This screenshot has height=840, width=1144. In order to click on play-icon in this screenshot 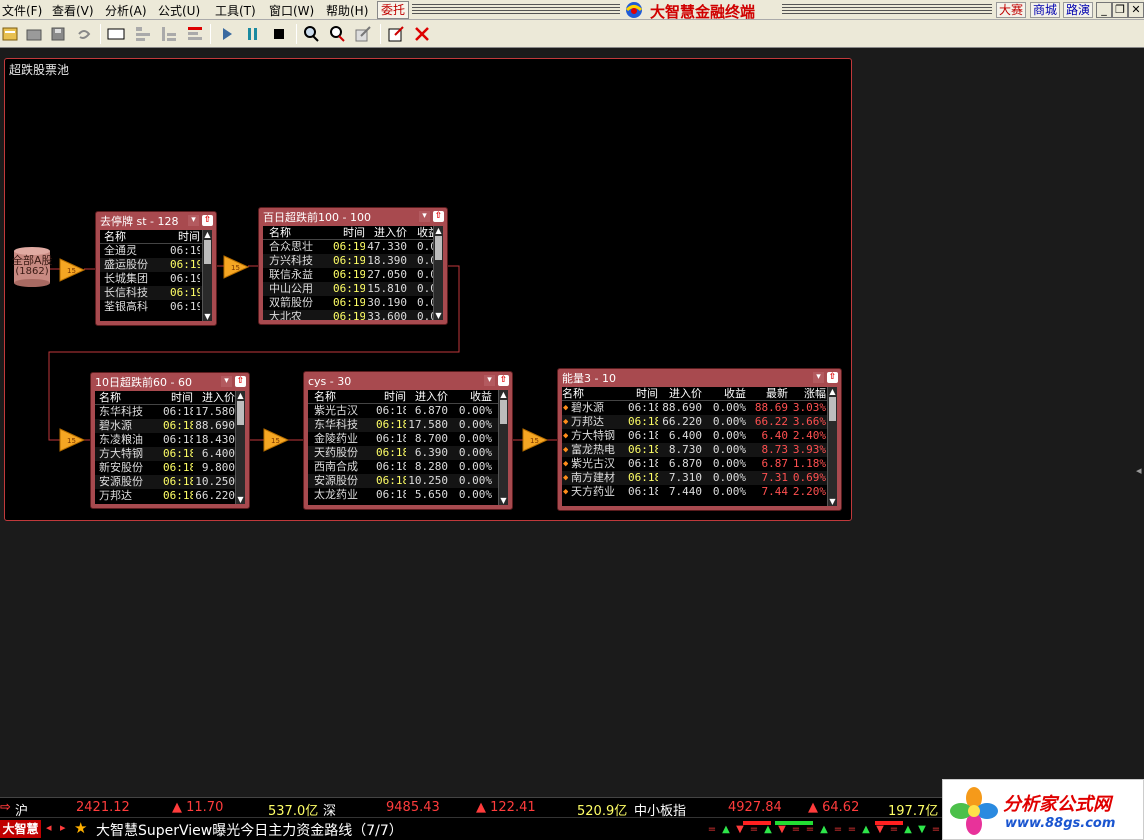, I will do `click(227, 34)`.